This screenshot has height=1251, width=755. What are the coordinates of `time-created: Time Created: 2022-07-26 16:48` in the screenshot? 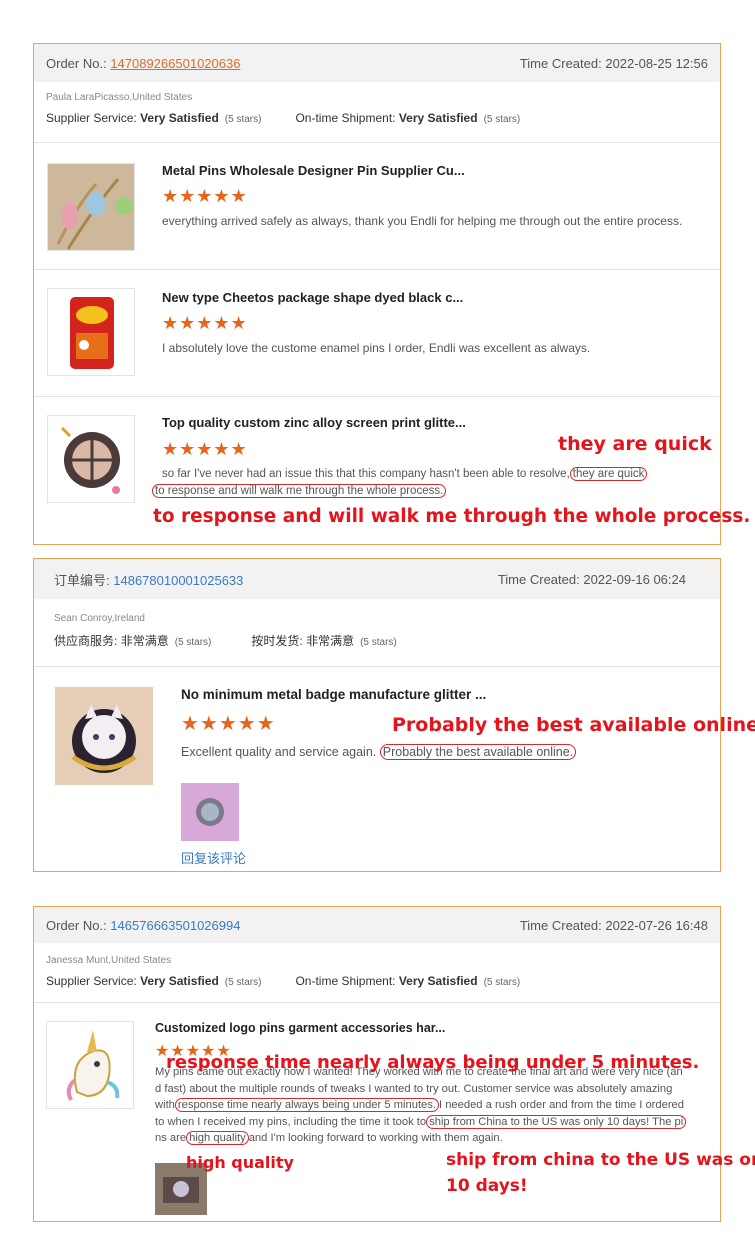 It's located at (614, 925).